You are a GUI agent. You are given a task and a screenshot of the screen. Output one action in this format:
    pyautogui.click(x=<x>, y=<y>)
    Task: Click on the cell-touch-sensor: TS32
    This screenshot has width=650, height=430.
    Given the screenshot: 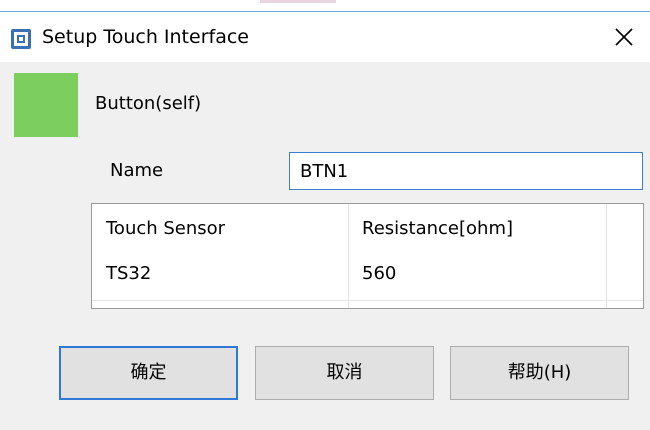 What is the action you would take?
    pyautogui.click(x=128, y=274)
    